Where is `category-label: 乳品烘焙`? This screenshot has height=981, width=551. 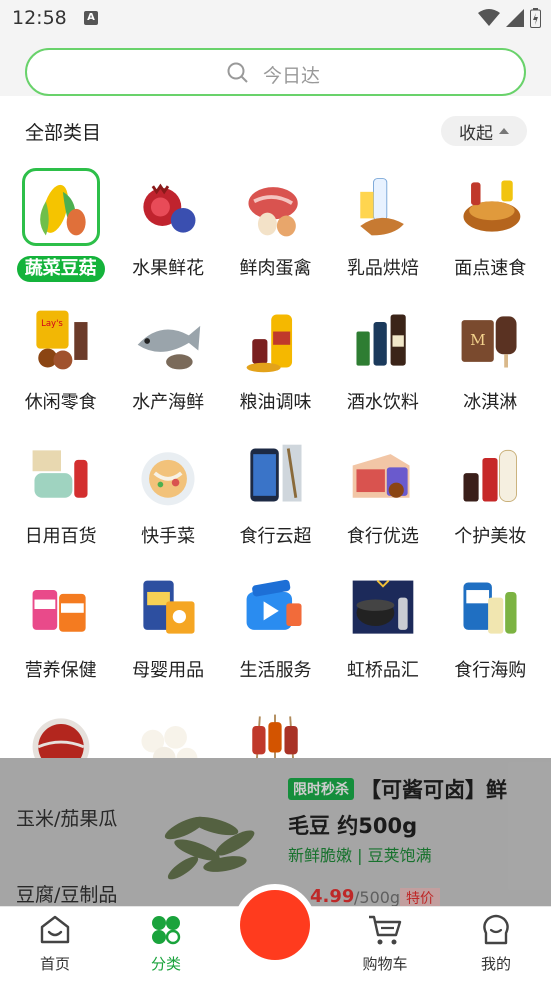
category-label: 乳品烘焙 is located at coordinates (382, 268).